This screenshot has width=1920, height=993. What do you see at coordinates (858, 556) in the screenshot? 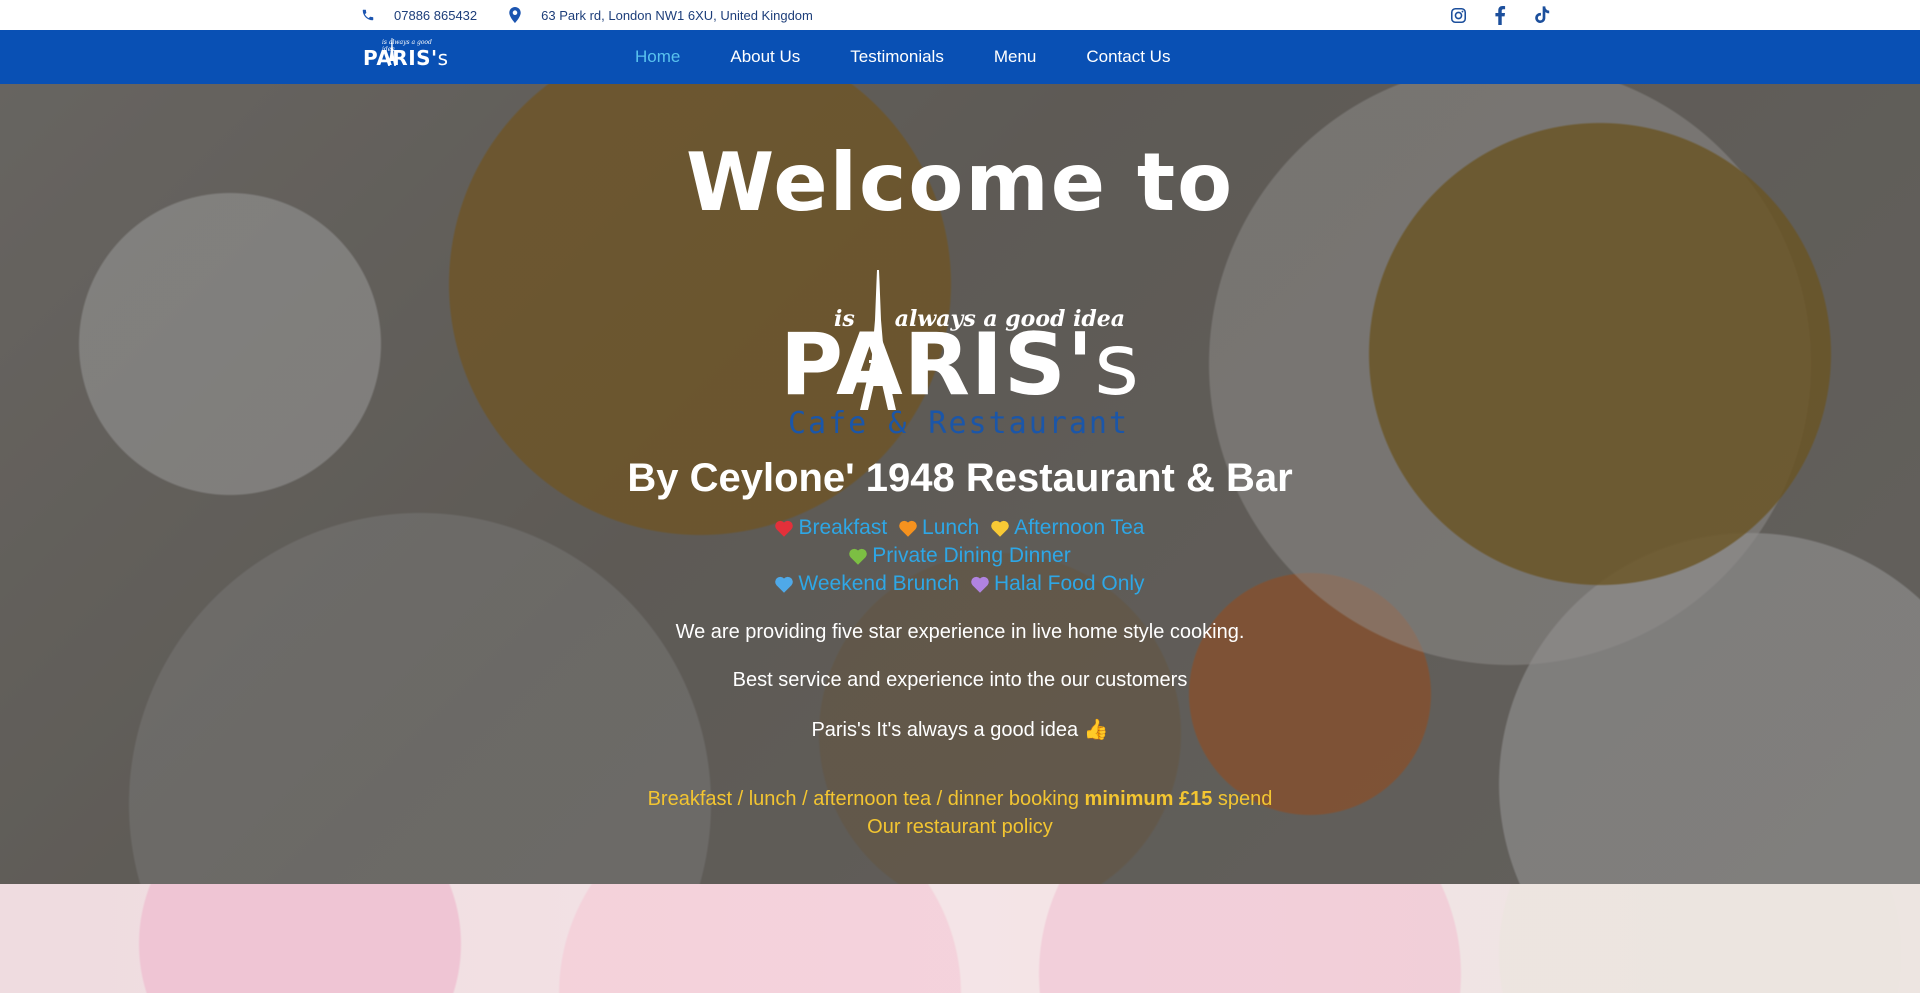
I see `green-heart-icon` at bounding box center [858, 556].